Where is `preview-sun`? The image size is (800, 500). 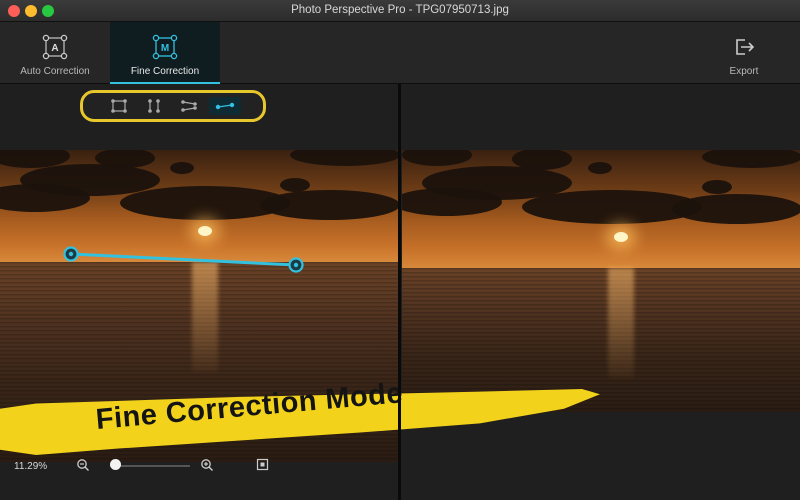 preview-sun is located at coordinates (621, 237).